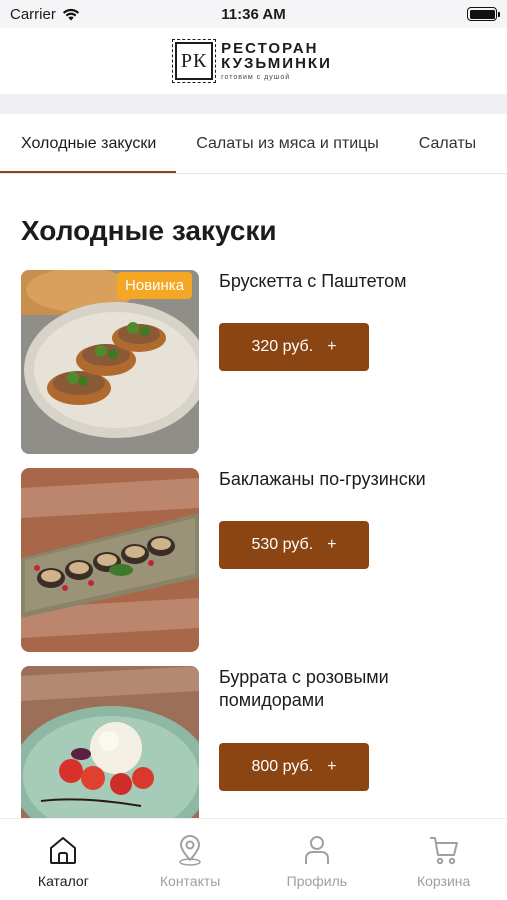  Describe the element at coordinates (322, 479) in the screenshot. I see `product-name: Баклажаны по-грузински` at that location.